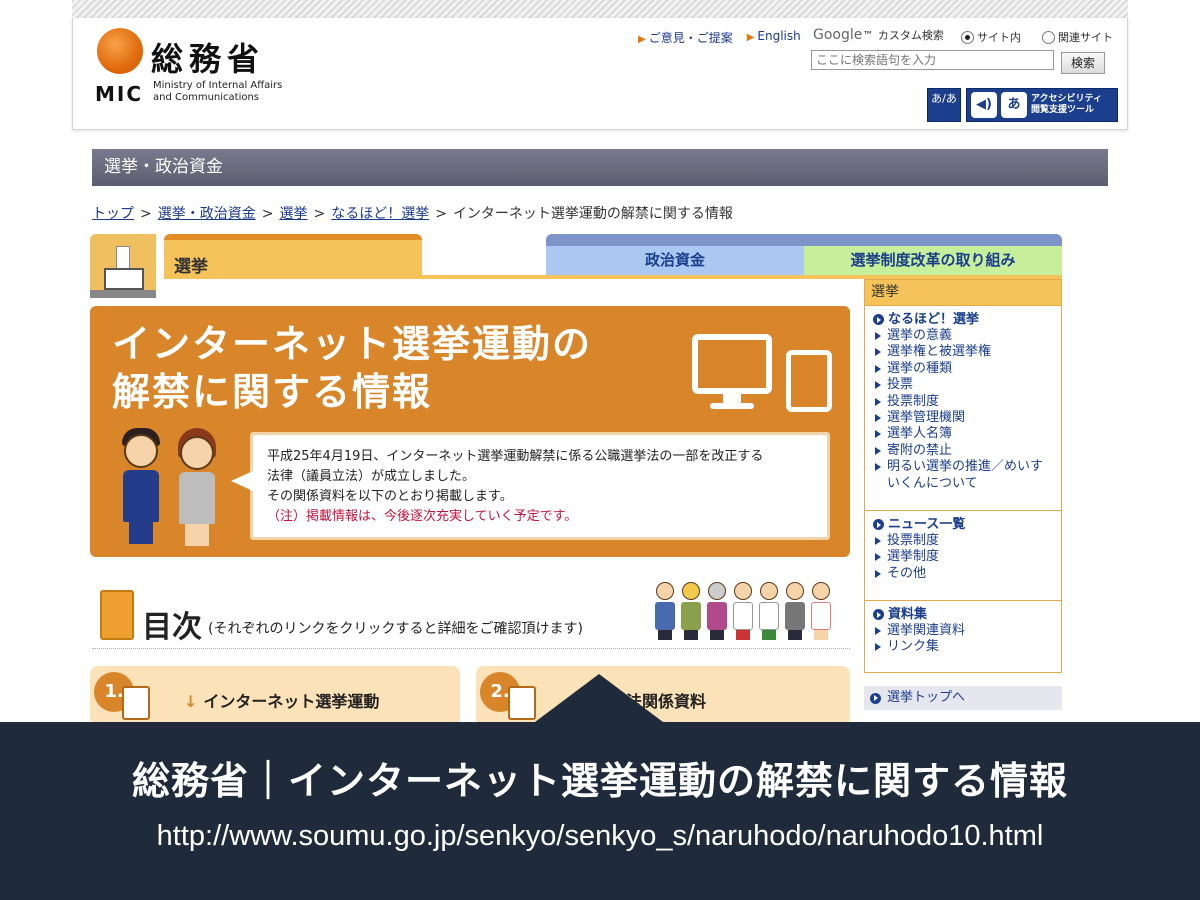 This screenshot has width=1200, height=900. I want to click on google-custom-search-label: Google™ カスタム検索, so click(878, 35).